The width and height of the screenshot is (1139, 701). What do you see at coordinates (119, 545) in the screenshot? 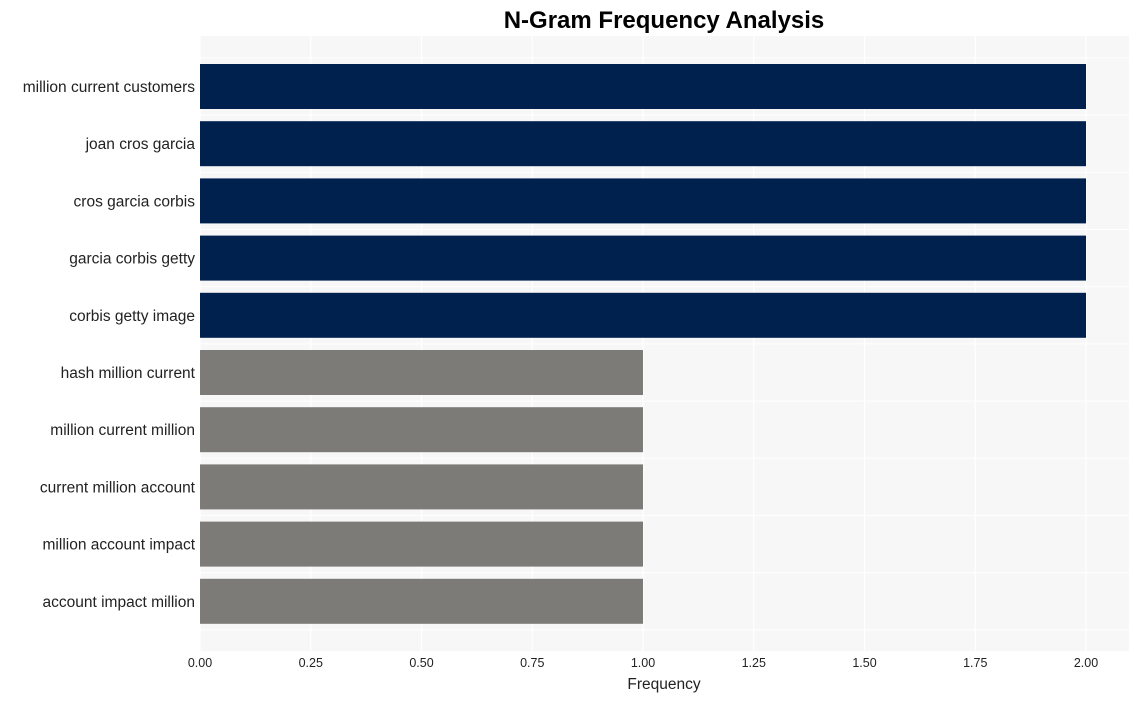
I see `y-tick-label: million account impact` at bounding box center [119, 545].